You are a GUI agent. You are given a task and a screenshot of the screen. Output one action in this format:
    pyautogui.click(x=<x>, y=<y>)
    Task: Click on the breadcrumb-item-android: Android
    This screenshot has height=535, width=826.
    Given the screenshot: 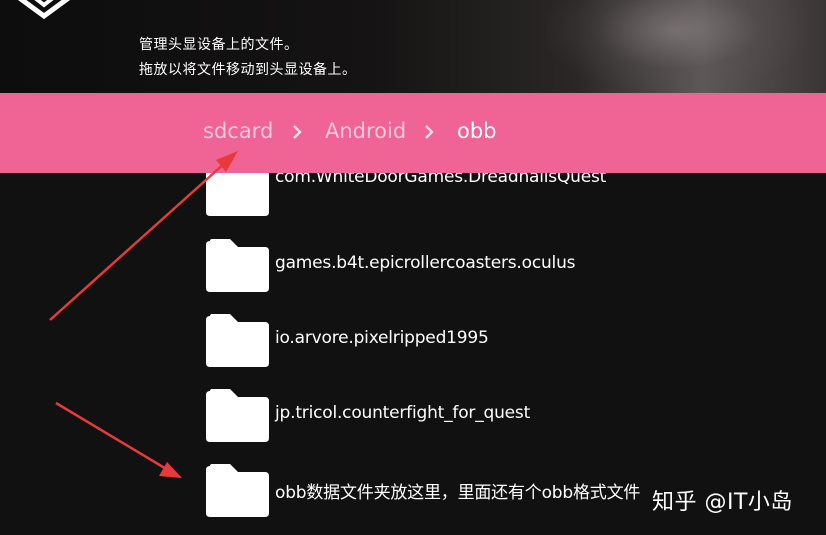 What is the action you would take?
    pyautogui.click(x=365, y=131)
    